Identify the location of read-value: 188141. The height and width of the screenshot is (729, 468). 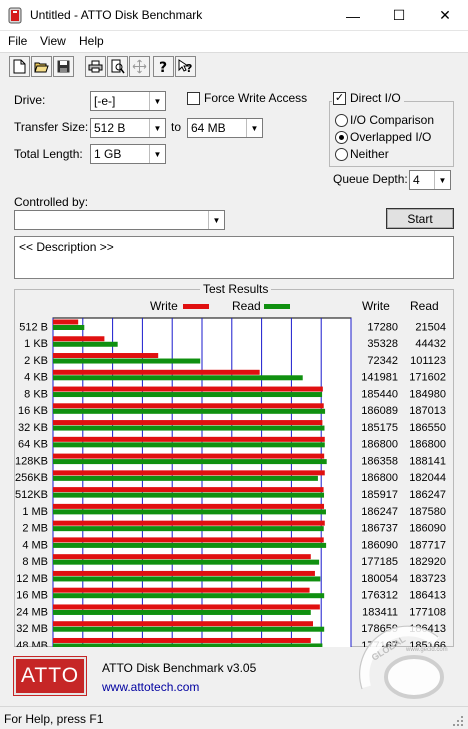
(427, 461).